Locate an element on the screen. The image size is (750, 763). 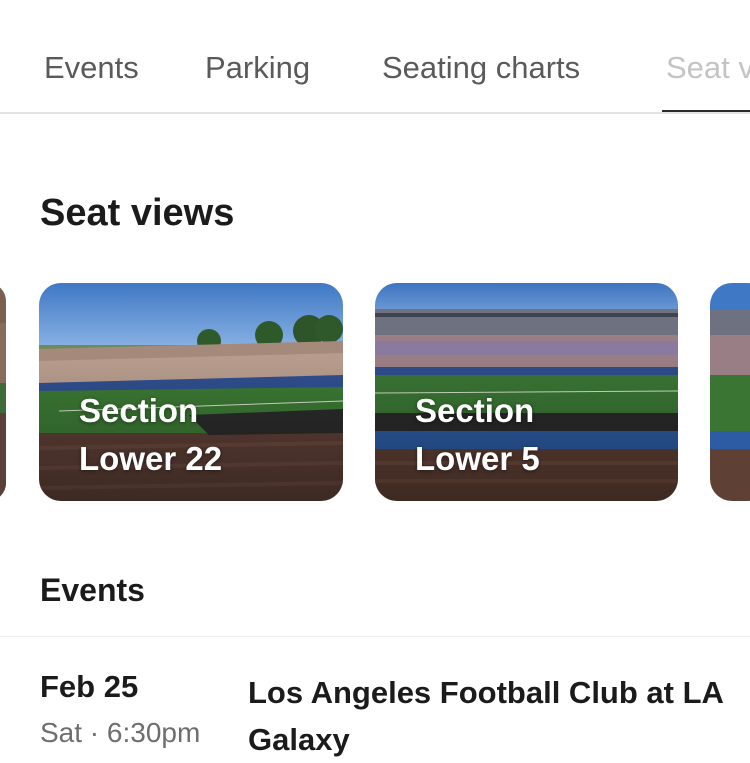
tab-events: Events is located at coordinates (91, 68).